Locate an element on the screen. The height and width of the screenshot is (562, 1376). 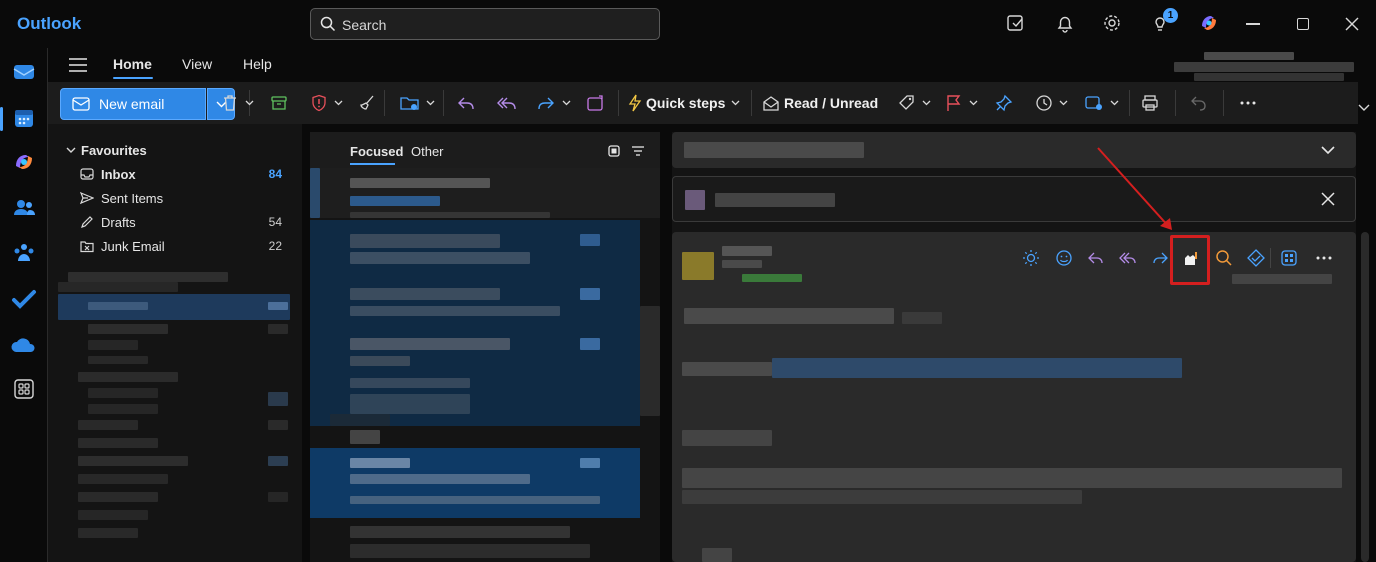
reply-icon is located at coordinates (1096, 258).